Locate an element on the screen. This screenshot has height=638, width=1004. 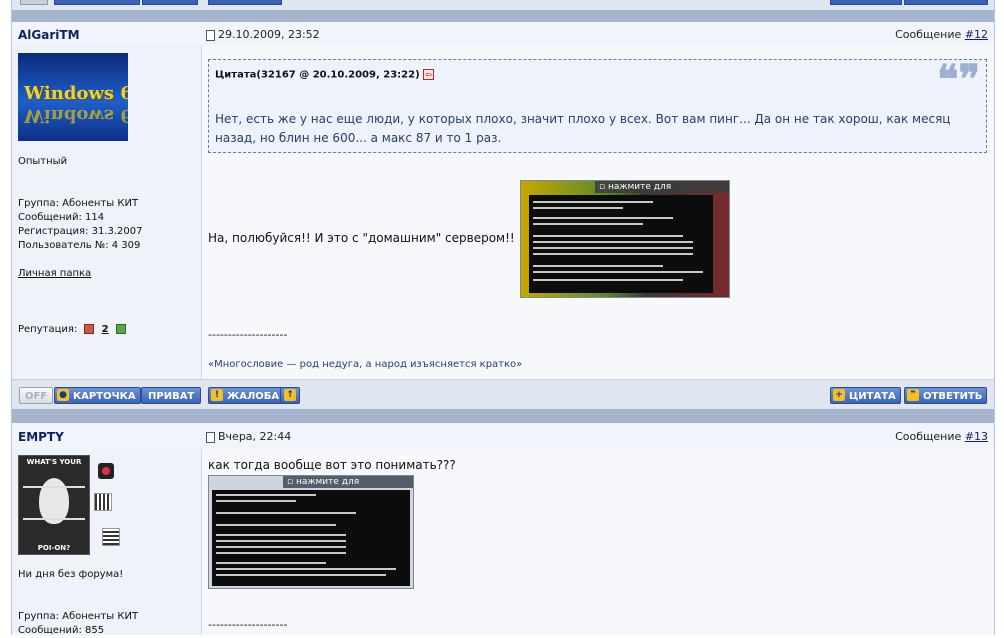
quote-button: + ЦИТАТА is located at coordinates (865, 395).